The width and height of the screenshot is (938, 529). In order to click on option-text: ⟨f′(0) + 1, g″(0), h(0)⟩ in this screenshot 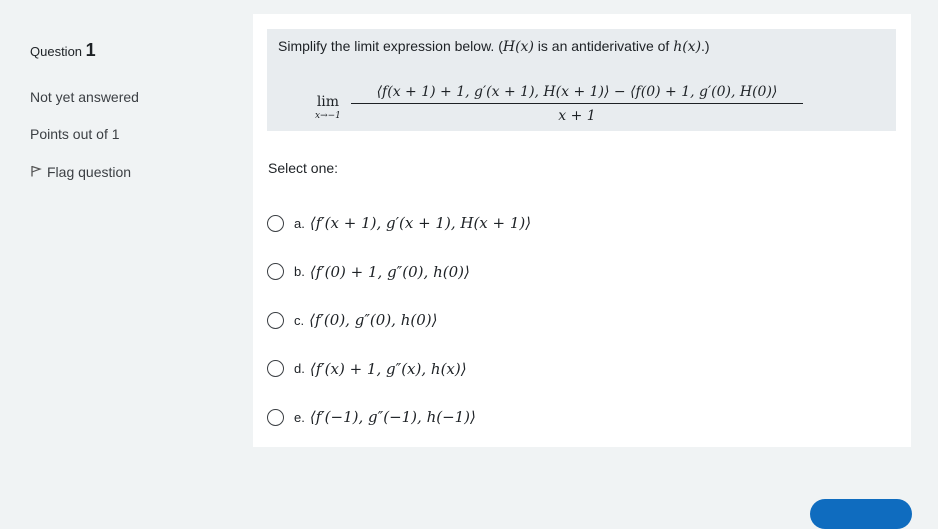, I will do `click(389, 271)`.